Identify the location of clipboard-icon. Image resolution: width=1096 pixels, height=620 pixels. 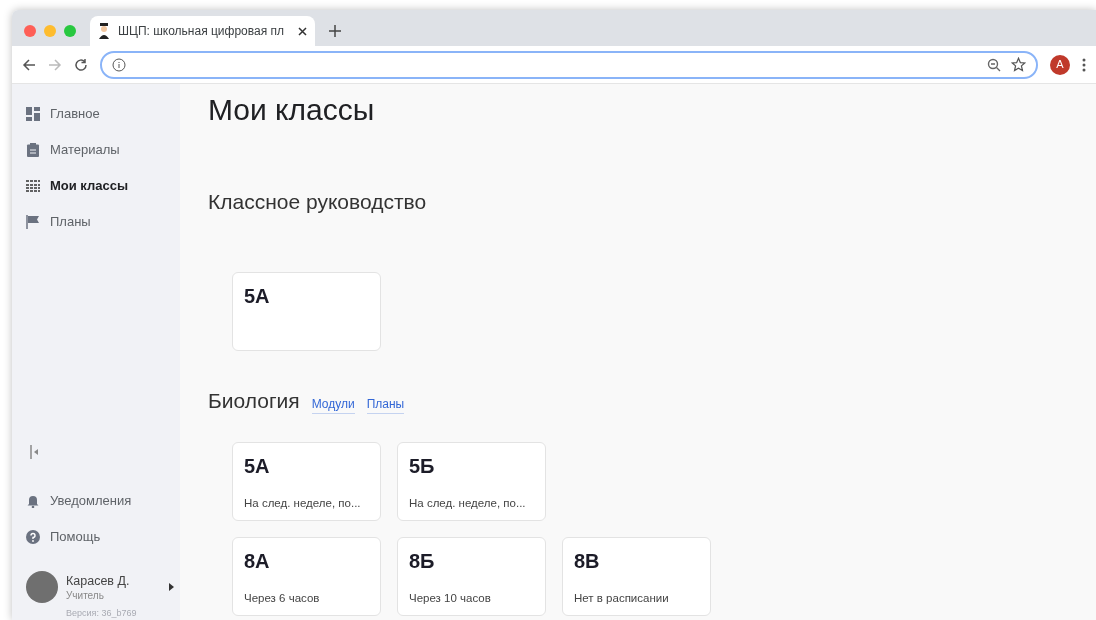
(33, 150).